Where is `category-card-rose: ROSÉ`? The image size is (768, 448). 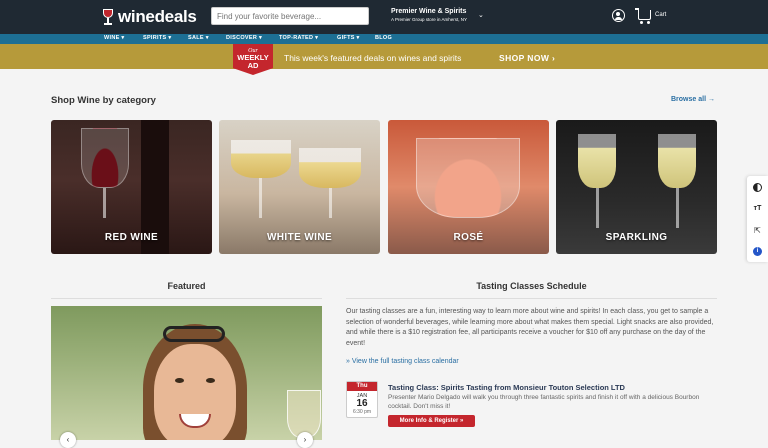
category-card-rose: ROSÉ is located at coordinates (468, 187).